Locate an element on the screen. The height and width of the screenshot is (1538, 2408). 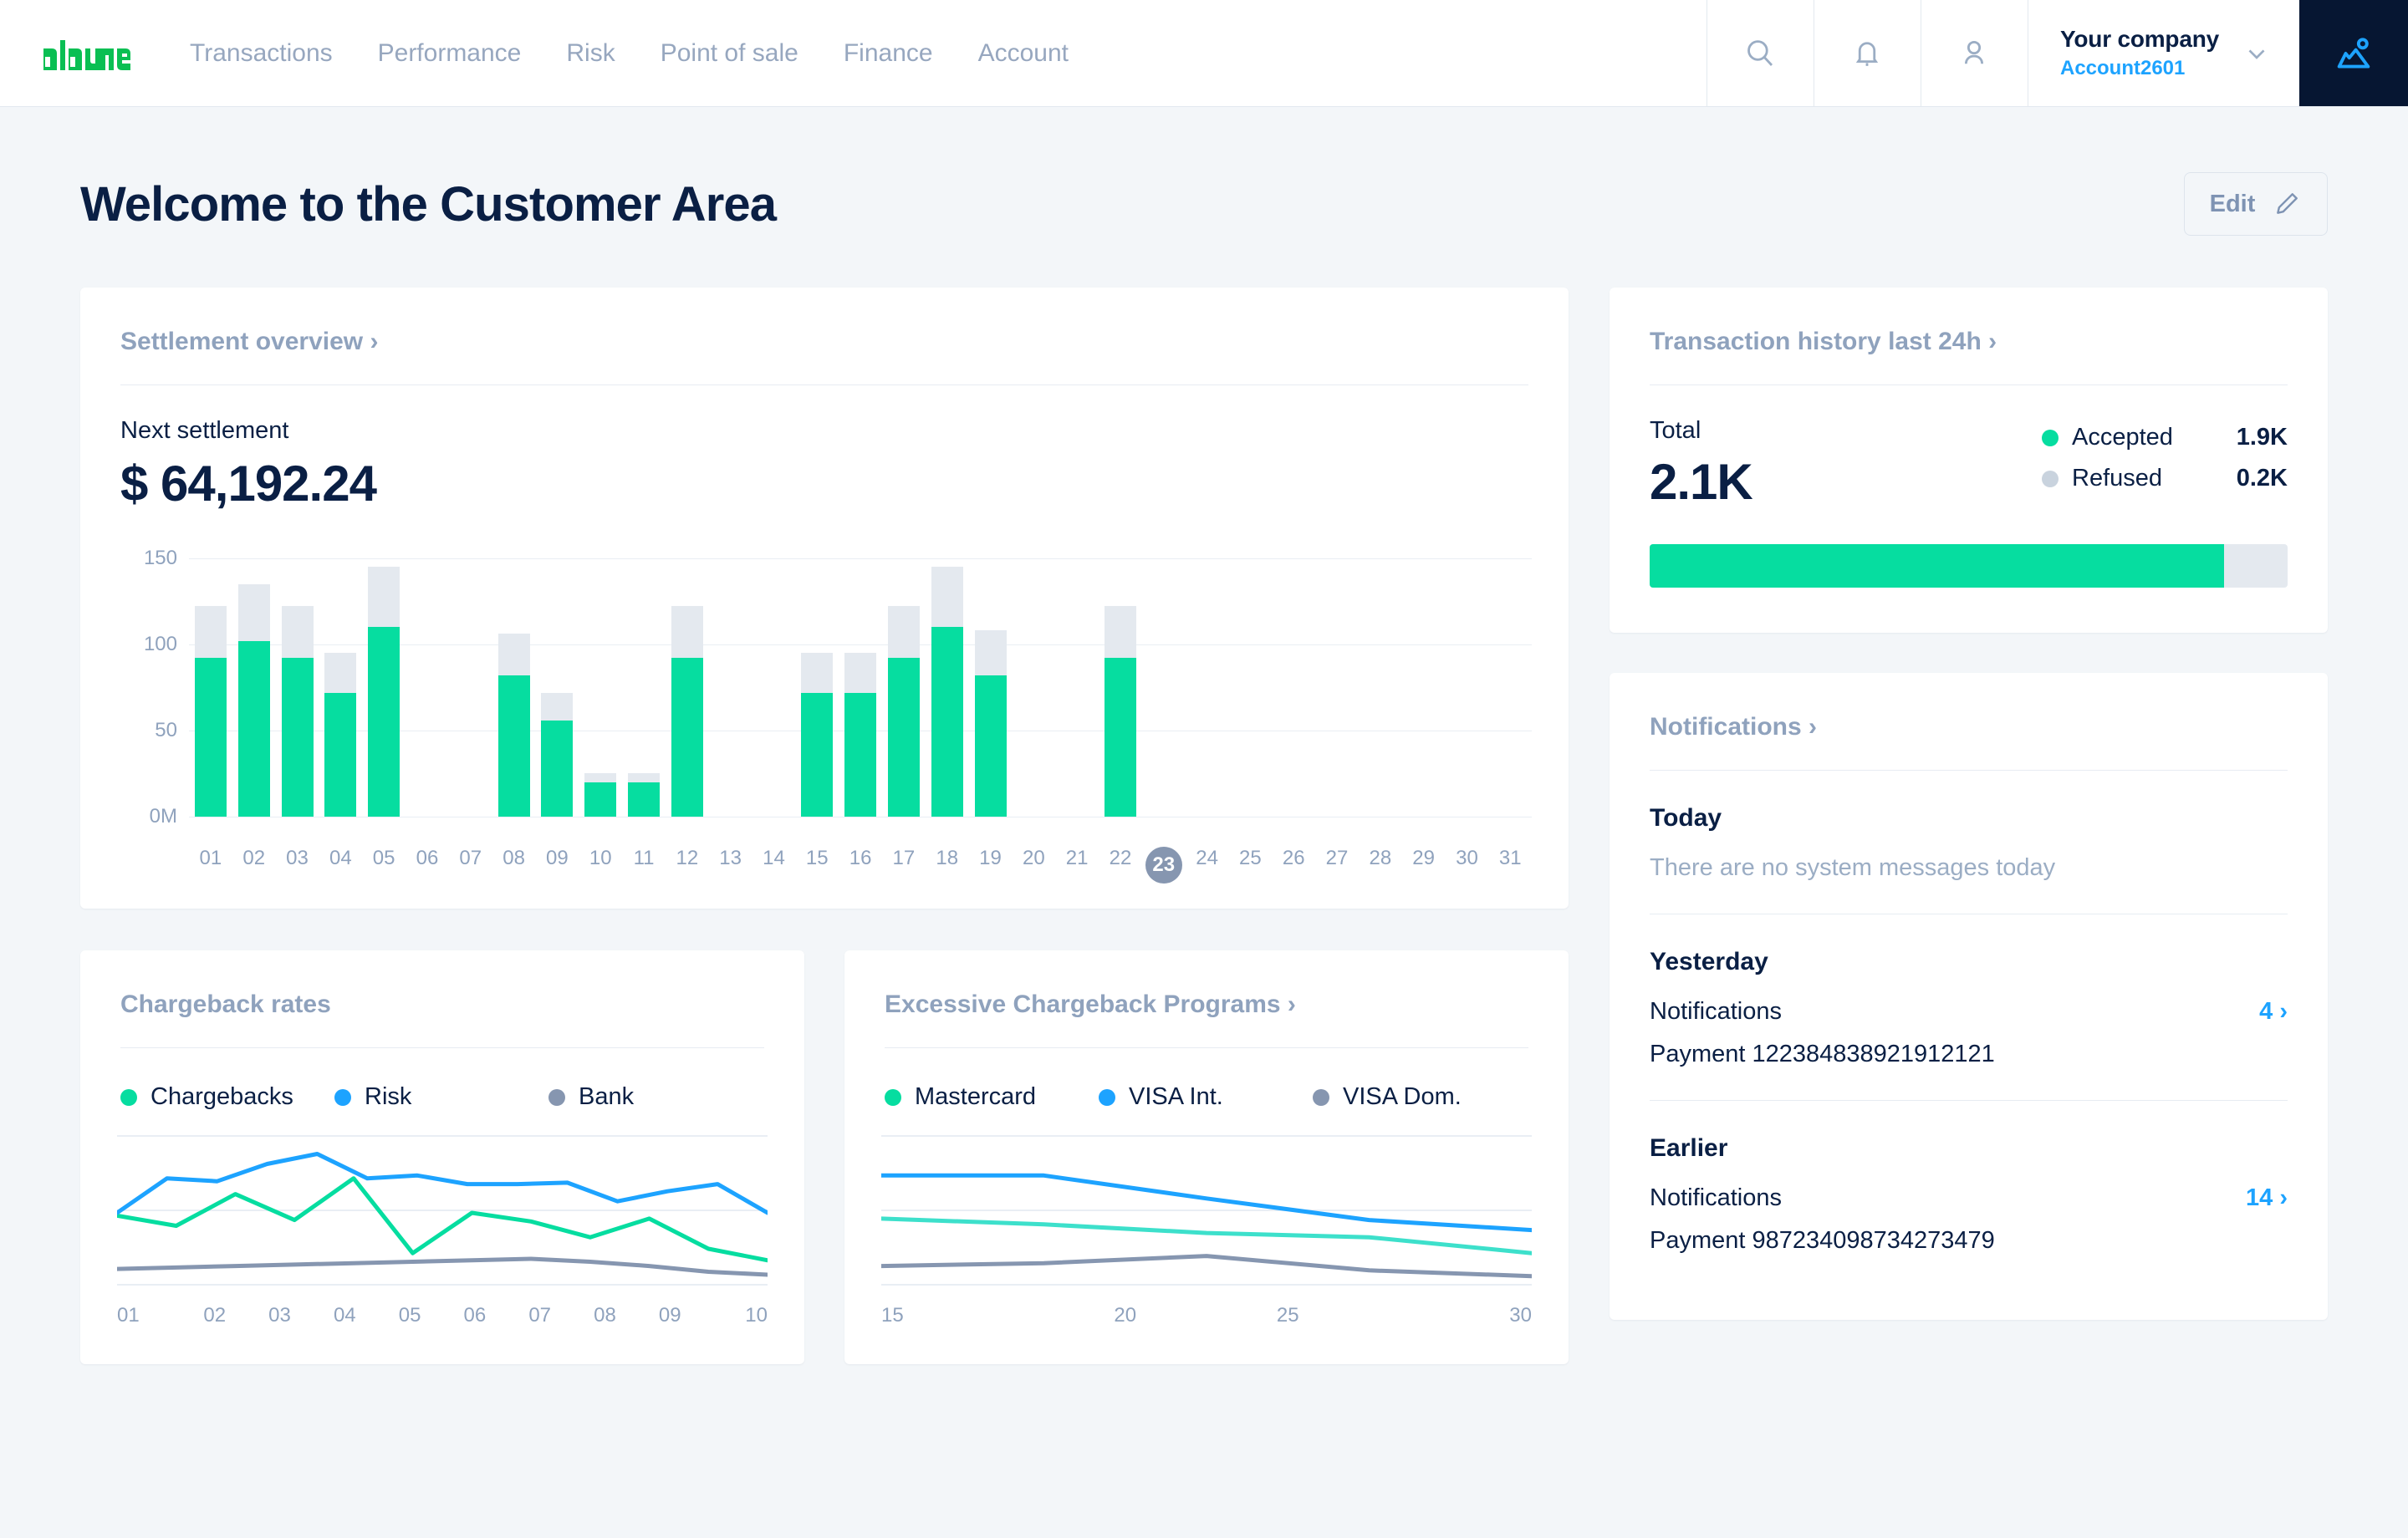
x-axis-tick-label: 20 is located at coordinates (1125, 1316).